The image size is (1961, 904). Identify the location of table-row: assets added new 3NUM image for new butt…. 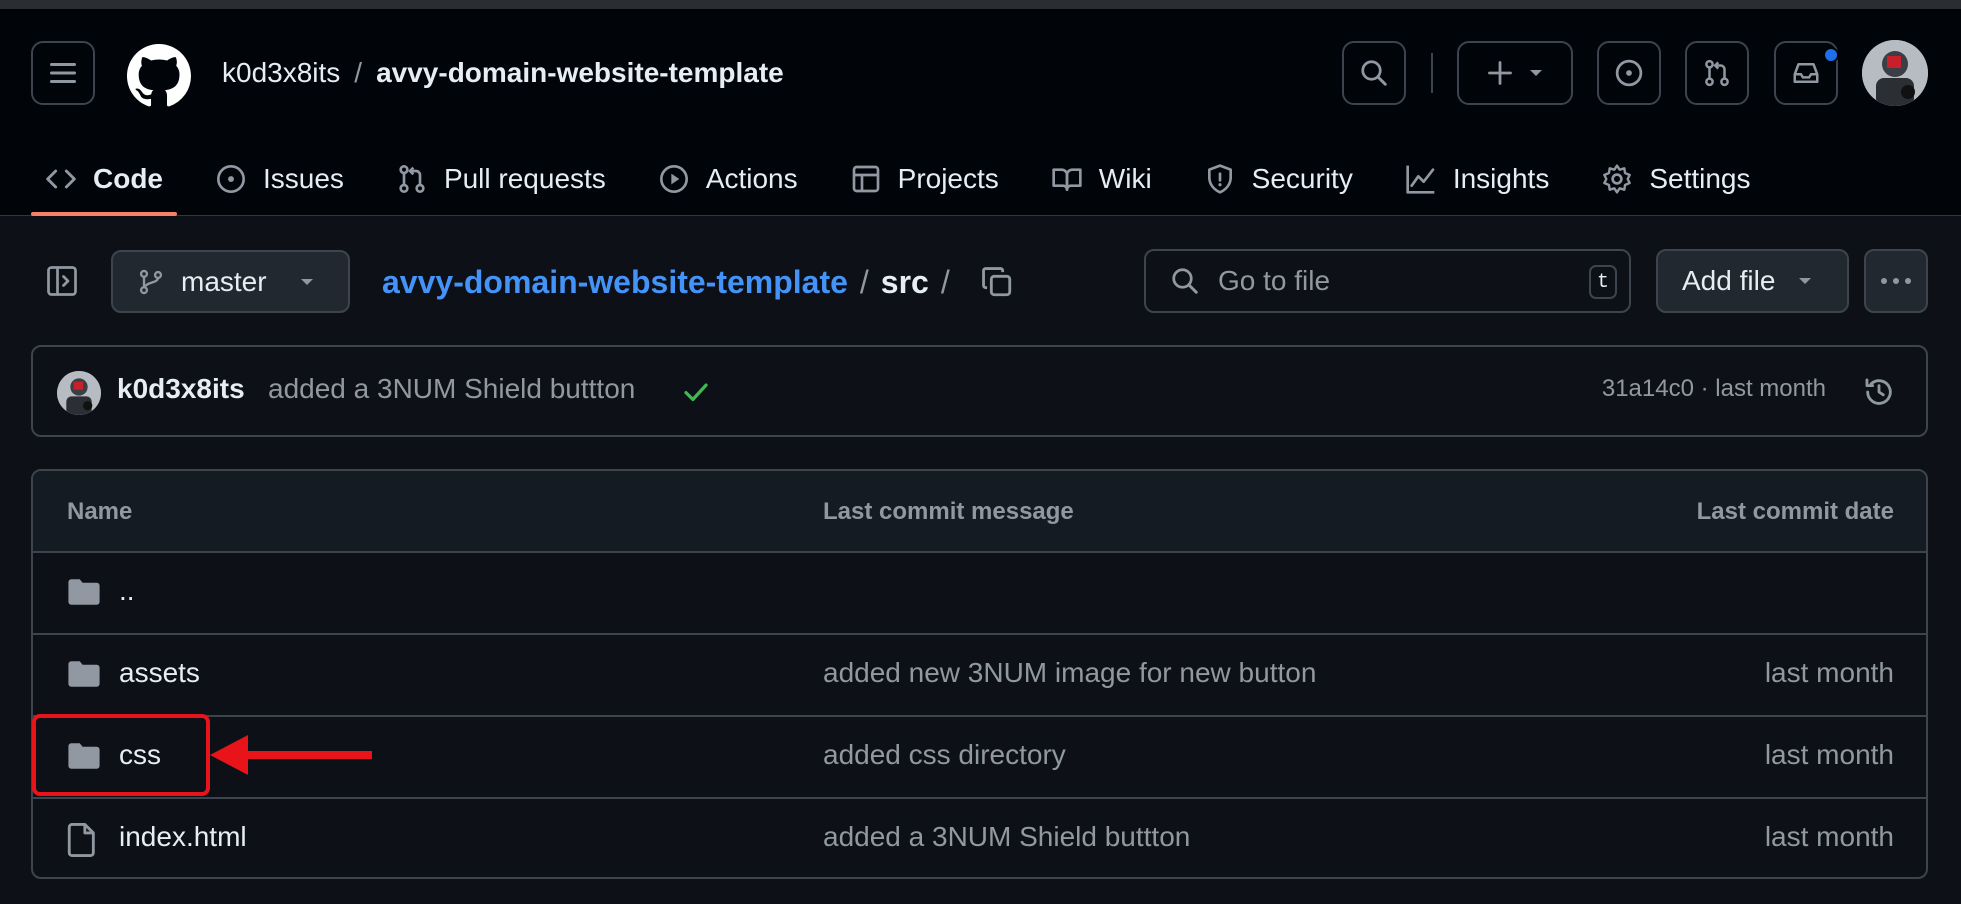
(979, 676).